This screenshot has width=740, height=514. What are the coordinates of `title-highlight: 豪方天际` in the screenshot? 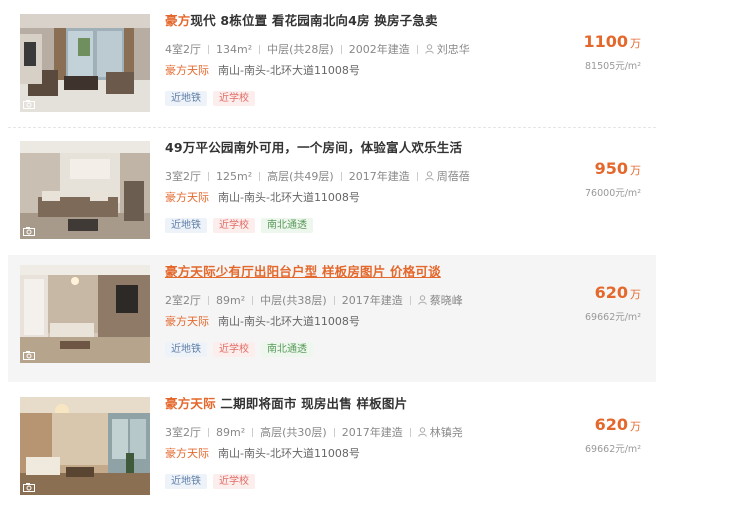 It's located at (190, 403).